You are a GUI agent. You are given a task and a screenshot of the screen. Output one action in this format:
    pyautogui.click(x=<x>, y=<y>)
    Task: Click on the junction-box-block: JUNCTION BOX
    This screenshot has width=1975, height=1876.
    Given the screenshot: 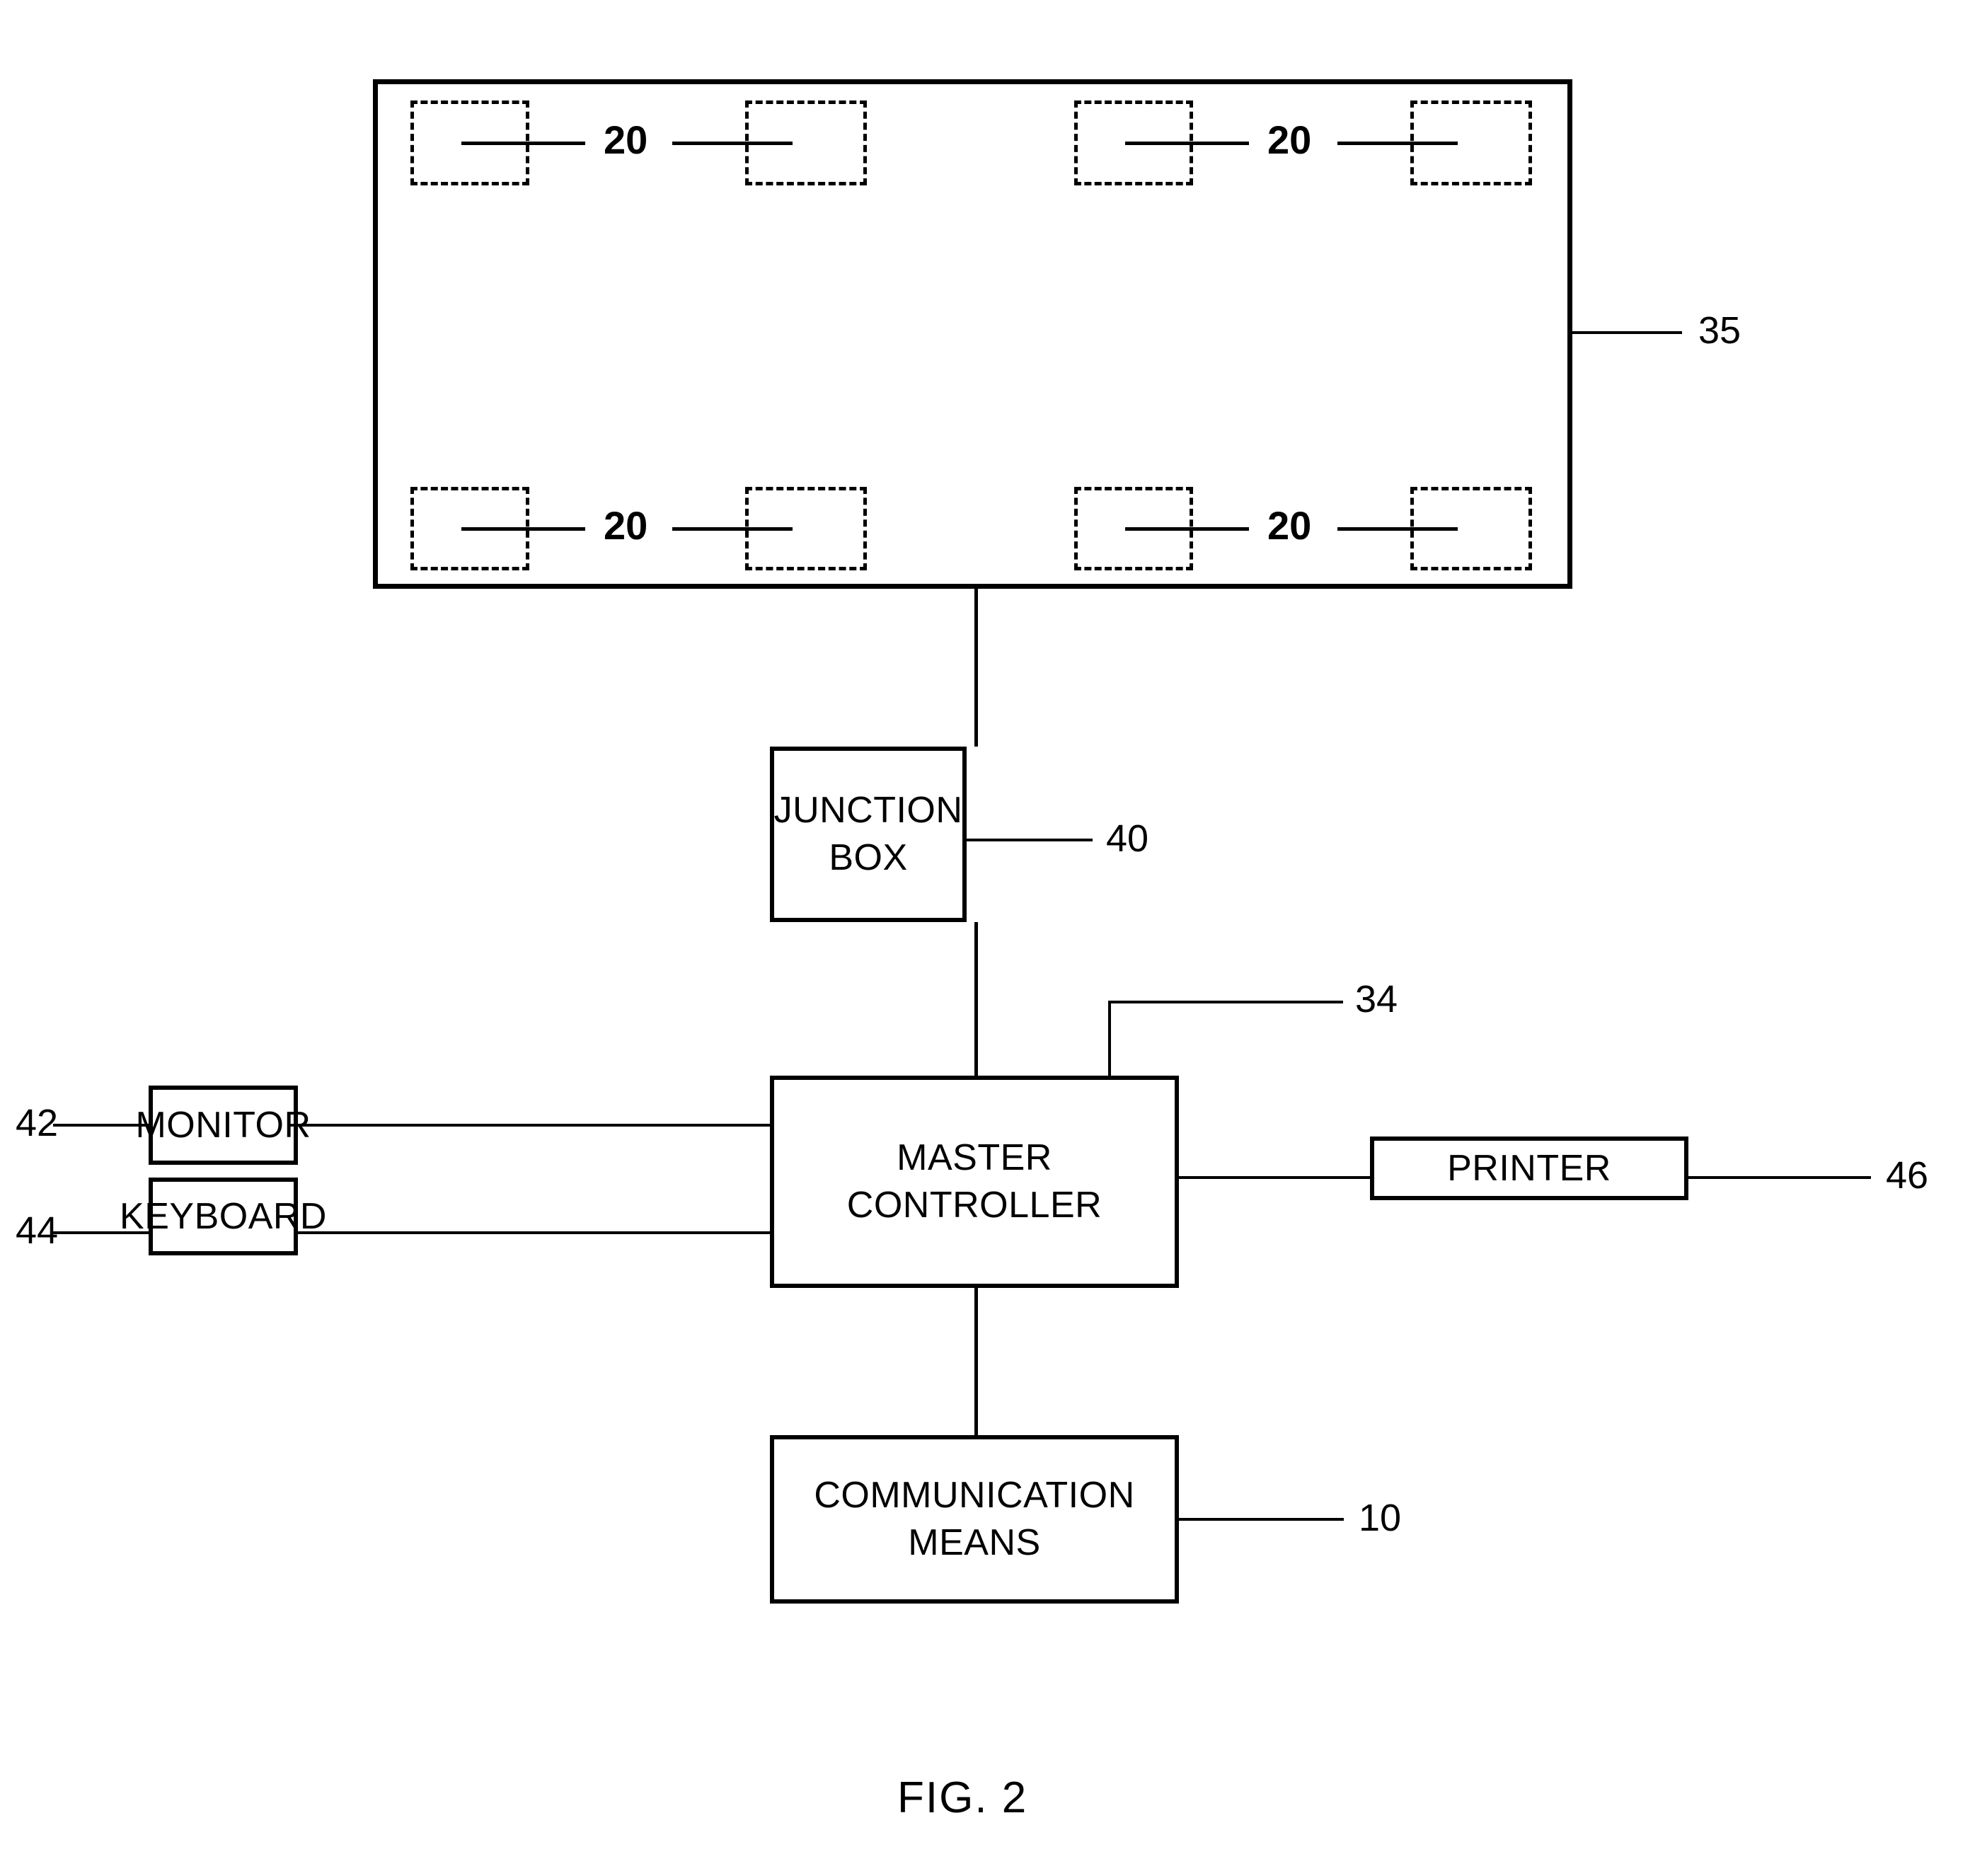 What is the action you would take?
    pyautogui.click(x=869, y=834)
    